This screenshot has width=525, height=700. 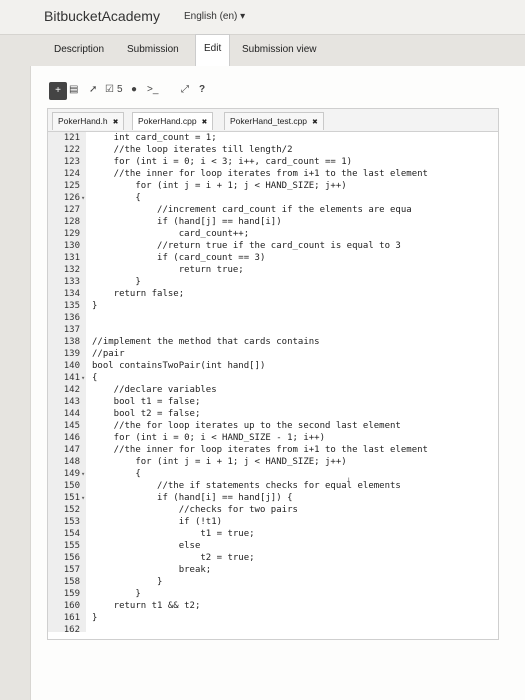 What do you see at coordinates (71, 198) in the screenshot?
I see `line-number: 126` at bounding box center [71, 198].